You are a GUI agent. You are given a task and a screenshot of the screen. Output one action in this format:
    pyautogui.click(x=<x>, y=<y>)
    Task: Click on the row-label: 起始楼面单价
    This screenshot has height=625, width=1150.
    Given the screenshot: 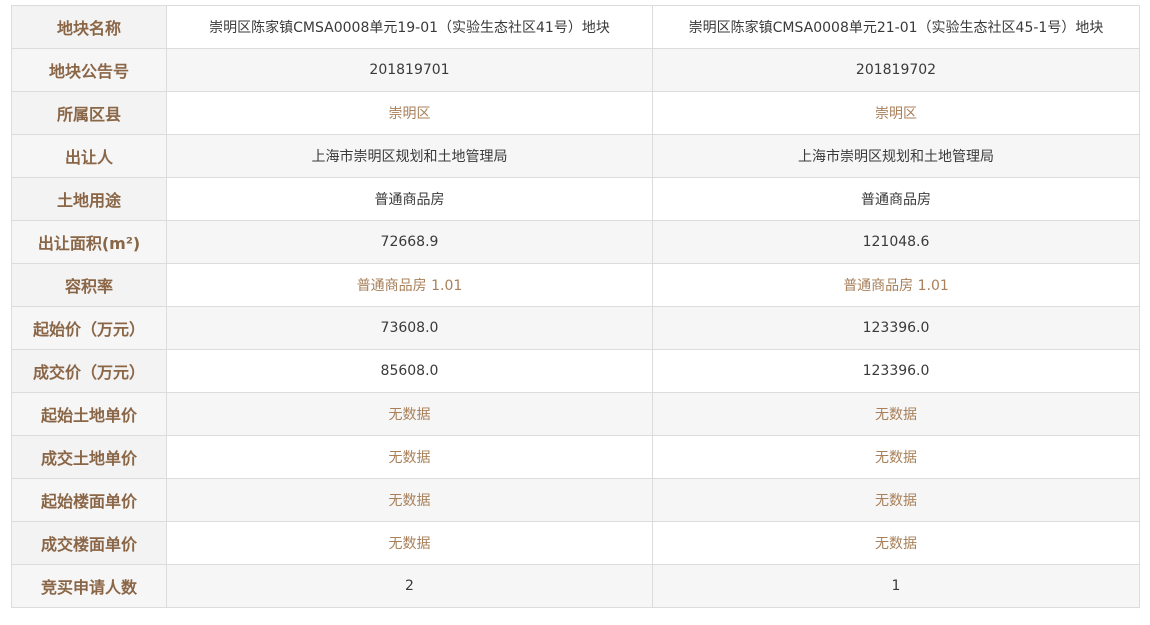 What is the action you would take?
    pyautogui.click(x=89, y=500)
    